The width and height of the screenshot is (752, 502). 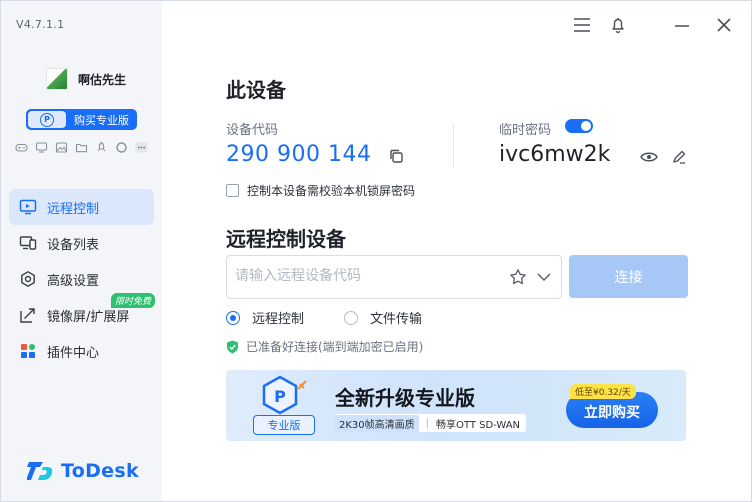 What do you see at coordinates (233, 317) in the screenshot?
I see `radio-remote-control` at bounding box center [233, 317].